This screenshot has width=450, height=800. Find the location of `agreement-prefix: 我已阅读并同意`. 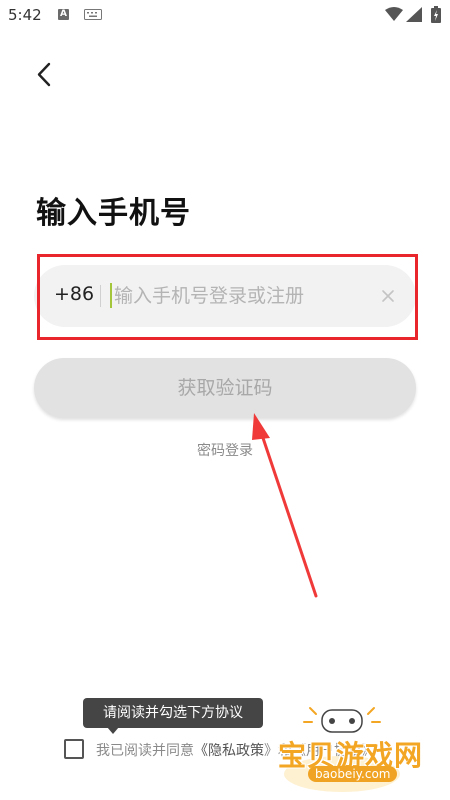

agreement-prefix: 我已阅读并同意 is located at coordinates (145, 751).